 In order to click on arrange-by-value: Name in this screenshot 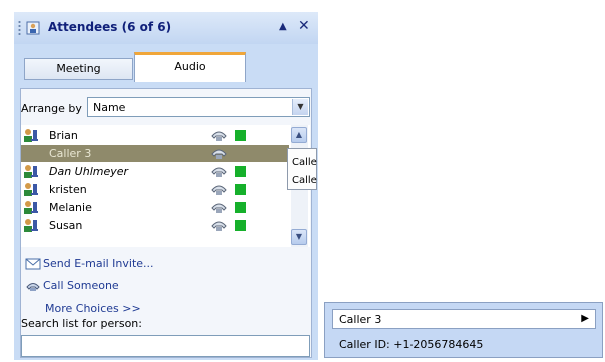, I will do `click(109, 107)`.